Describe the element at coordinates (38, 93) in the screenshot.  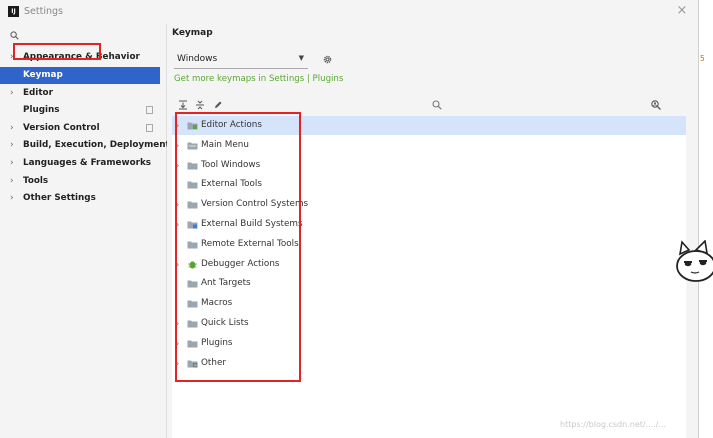
I see `sidebar-item-label: Editor` at that location.